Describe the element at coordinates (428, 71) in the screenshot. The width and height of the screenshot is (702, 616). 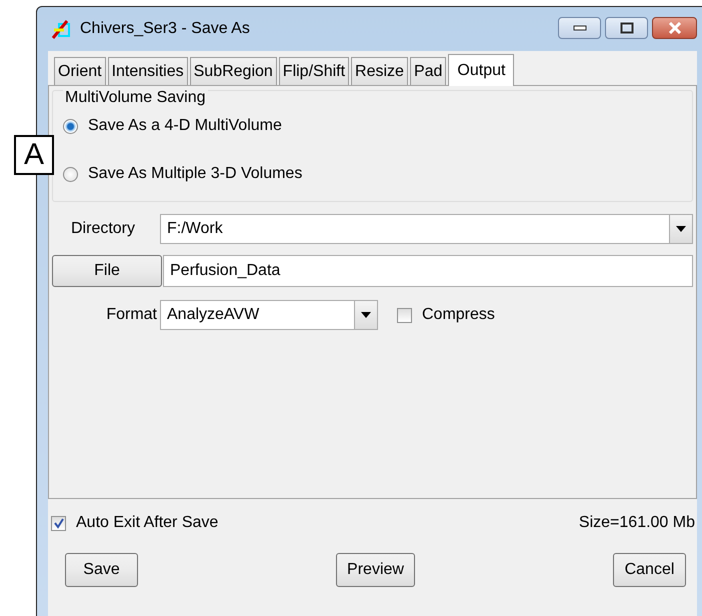
I see `tab: Pad` at that location.